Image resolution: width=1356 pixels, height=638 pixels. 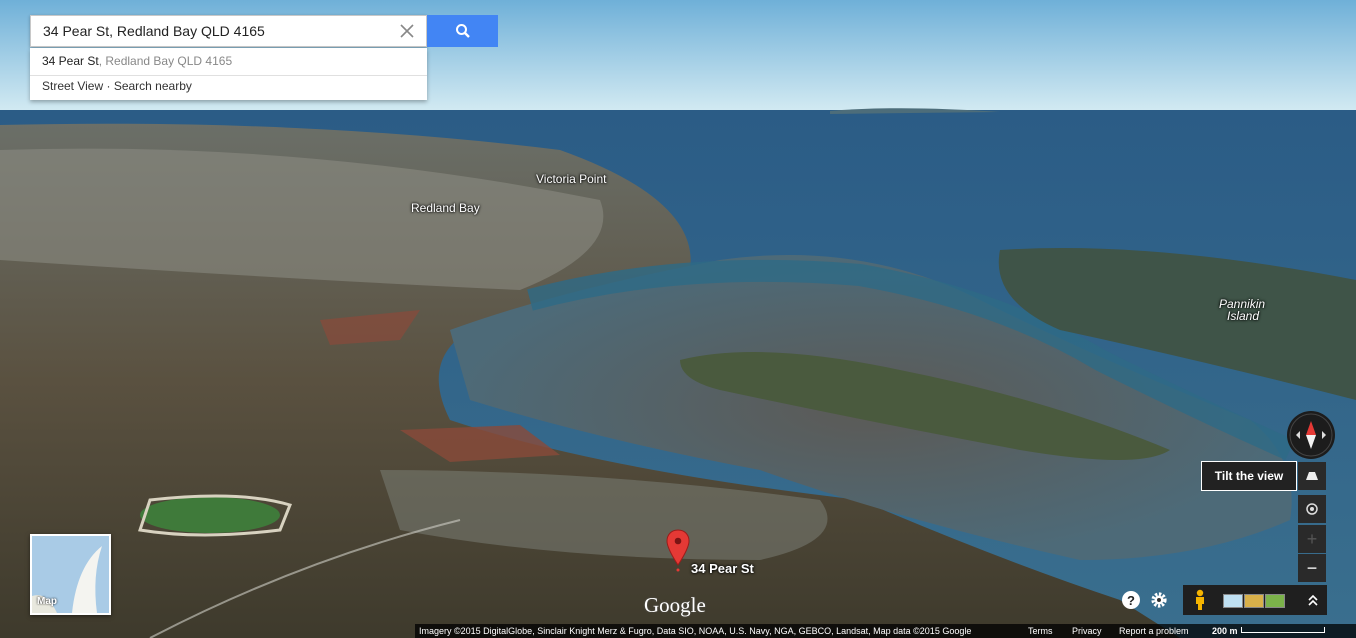 I want to click on help-icon: ?, so click(x=1131, y=600).